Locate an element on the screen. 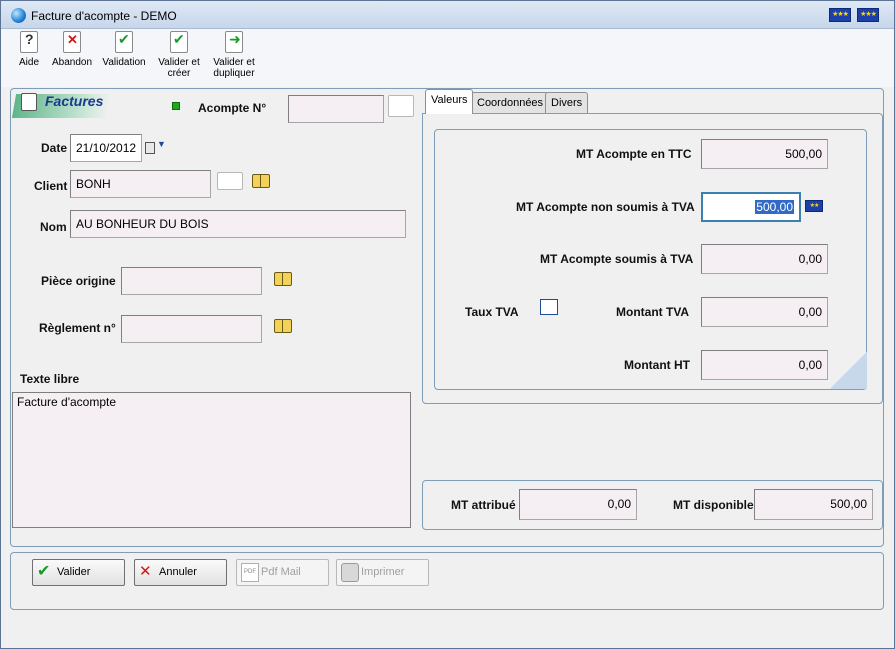 The image size is (895, 649). window-title: Facture d'acompte - DEMO is located at coordinates (104, 16).